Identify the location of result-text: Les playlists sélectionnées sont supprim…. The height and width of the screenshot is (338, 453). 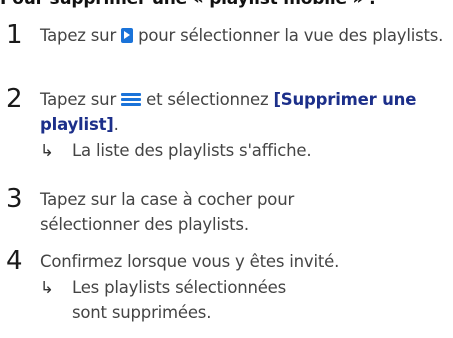
(179, 300).